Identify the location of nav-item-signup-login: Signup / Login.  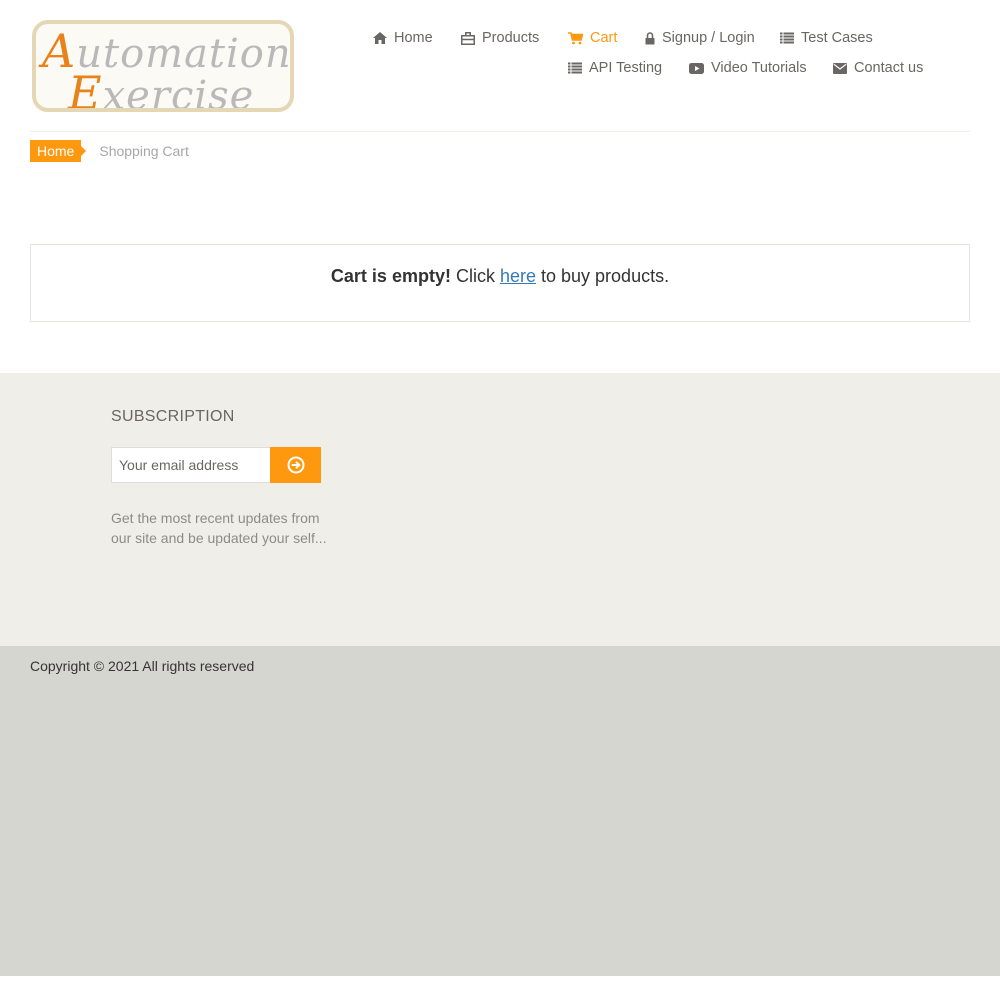
(700, 38).